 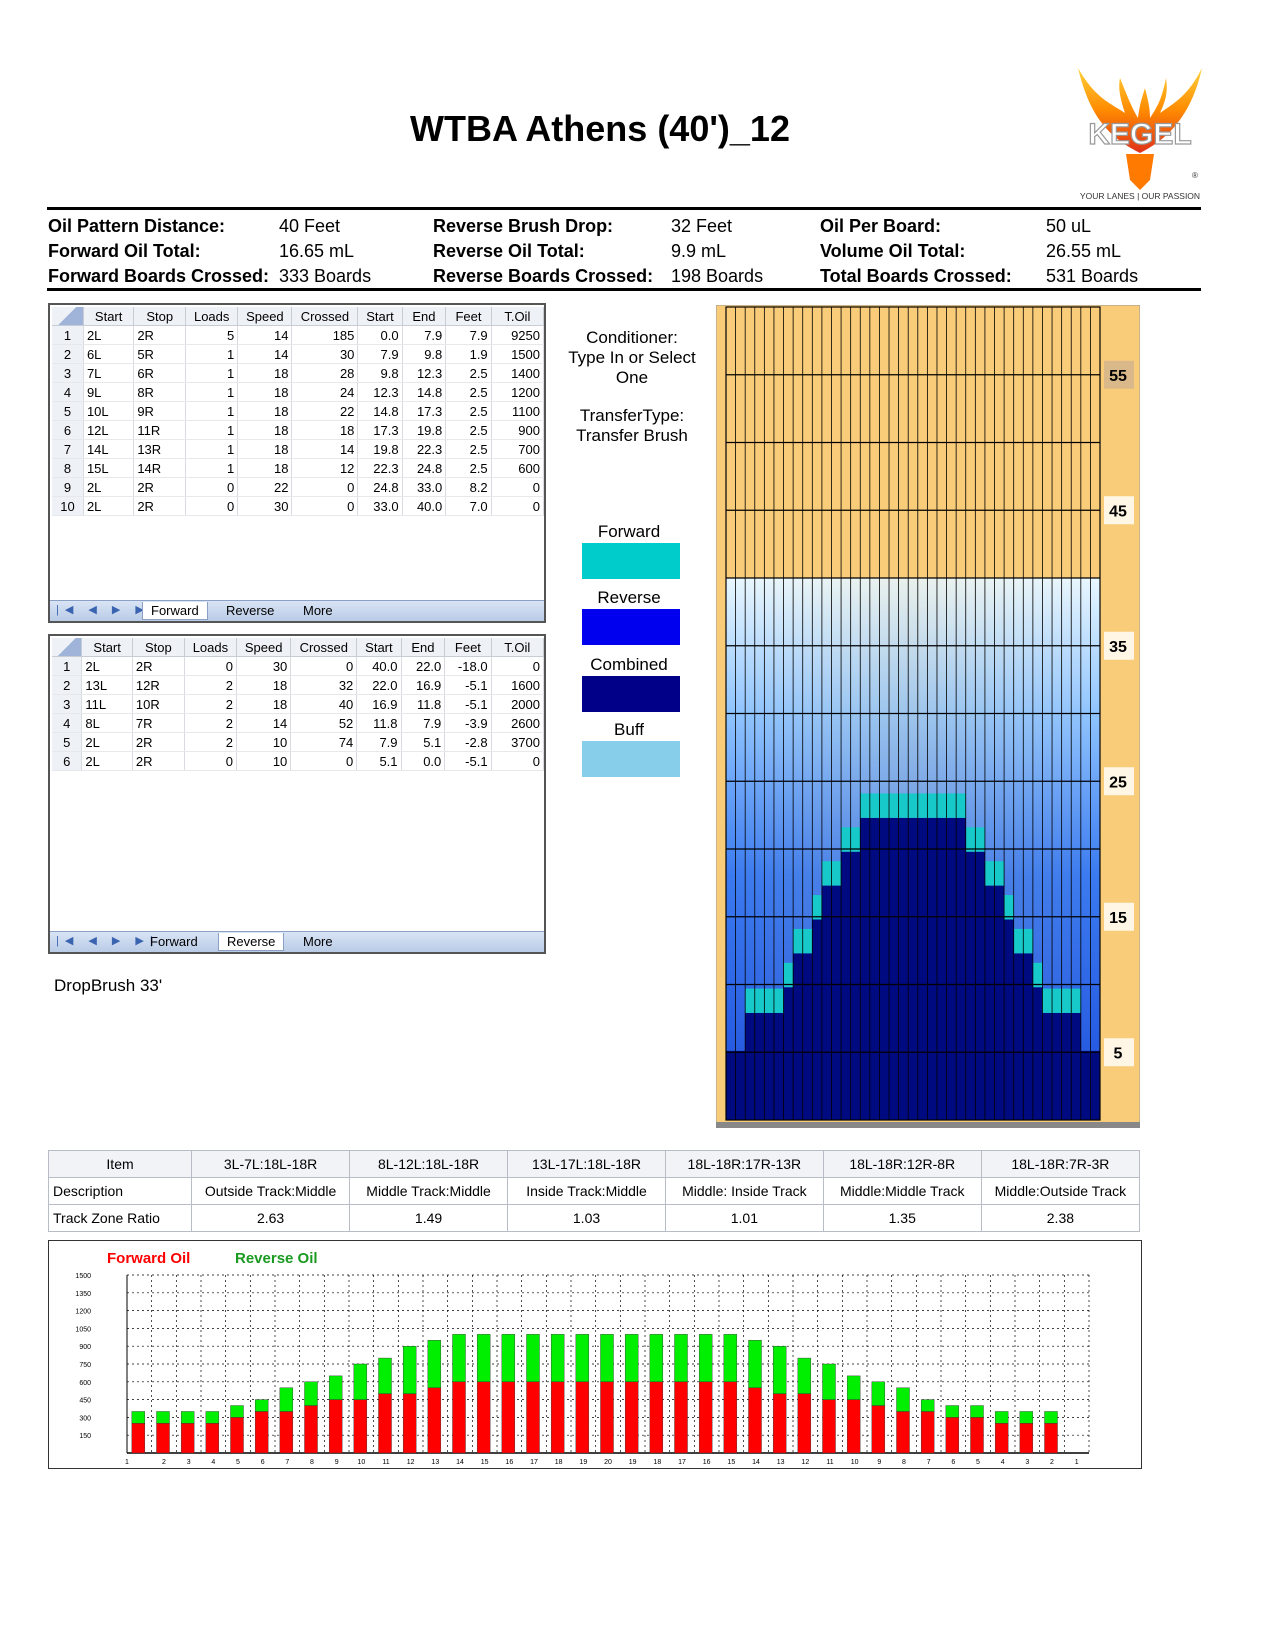 What do you see at coordinates (298, 411) in the screenshot?
I see `table-row: 5 10L 9R 1 18 22 14.8 17.3 2.5 1100` at bounding box center [298, 411].